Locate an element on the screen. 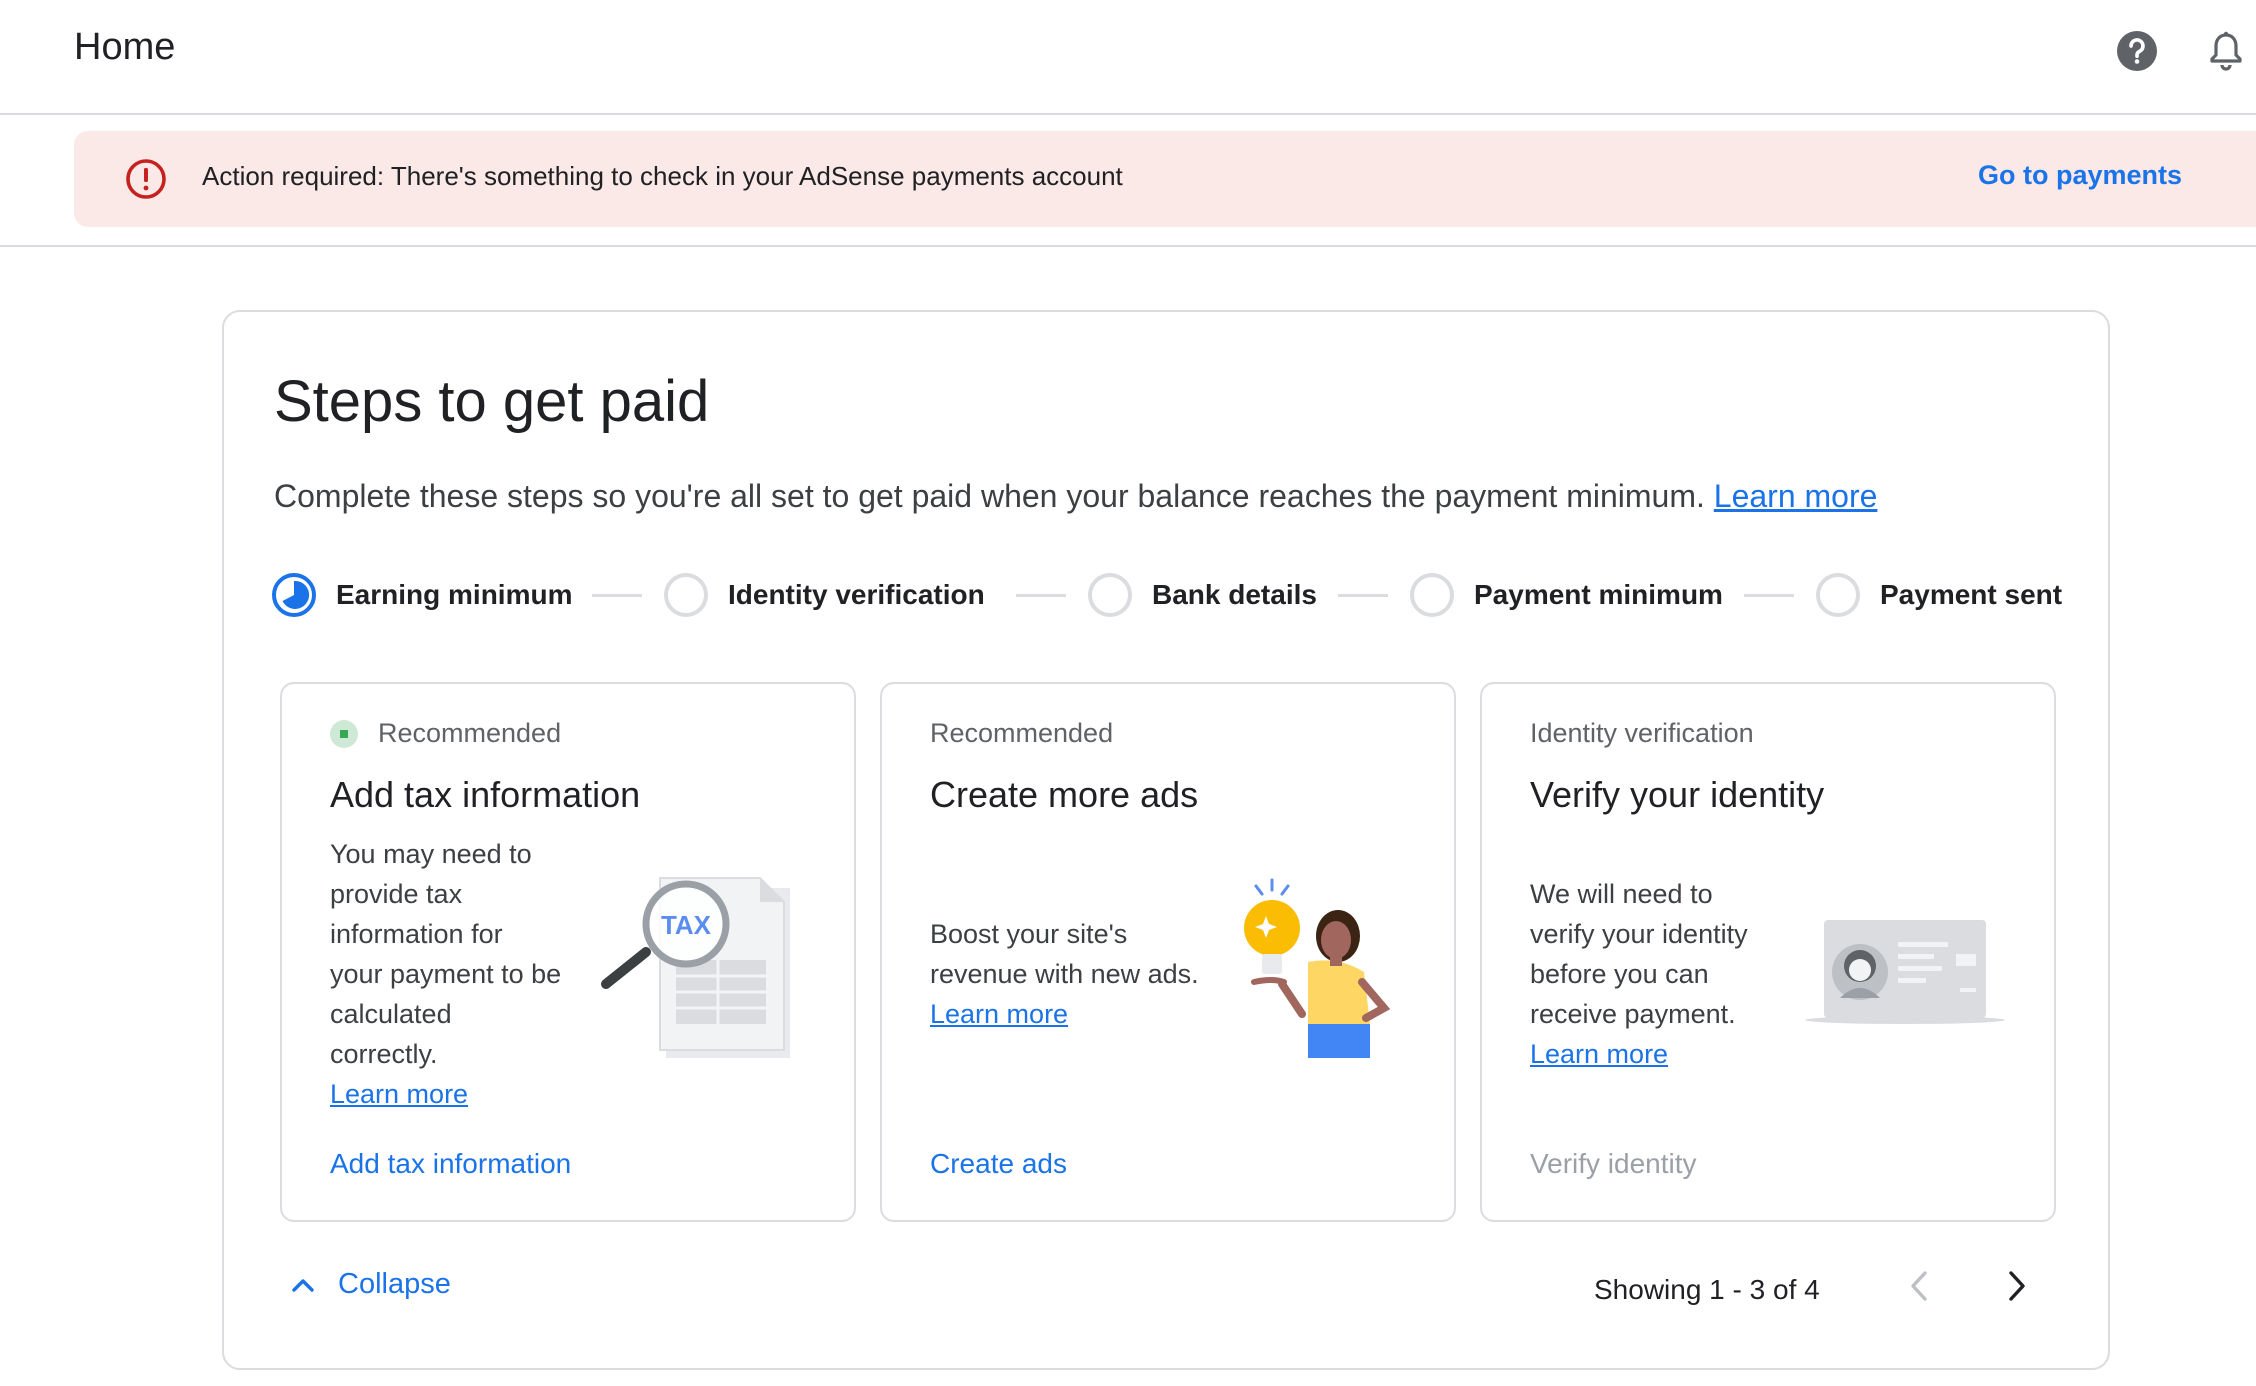  add-tax-information-button: Add tax information is located at coordinates (450, 1164).